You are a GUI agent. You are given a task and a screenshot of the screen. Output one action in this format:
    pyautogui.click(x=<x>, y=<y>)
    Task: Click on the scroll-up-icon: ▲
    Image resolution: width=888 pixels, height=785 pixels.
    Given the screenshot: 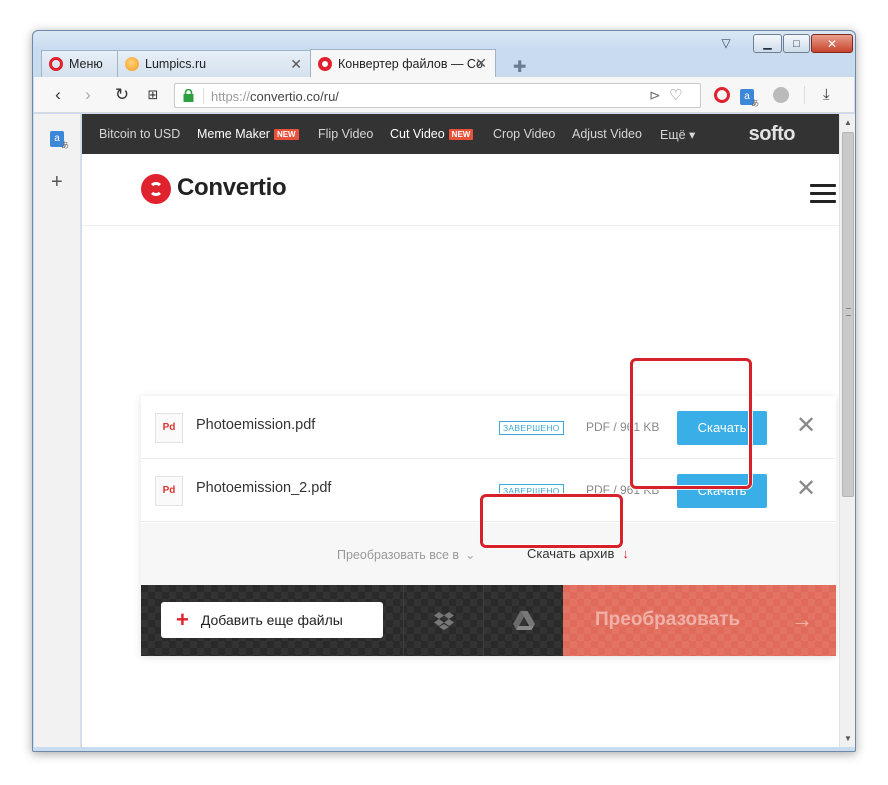 What is the action you would take?
    pyautogui.click(x=848, y=122)
    